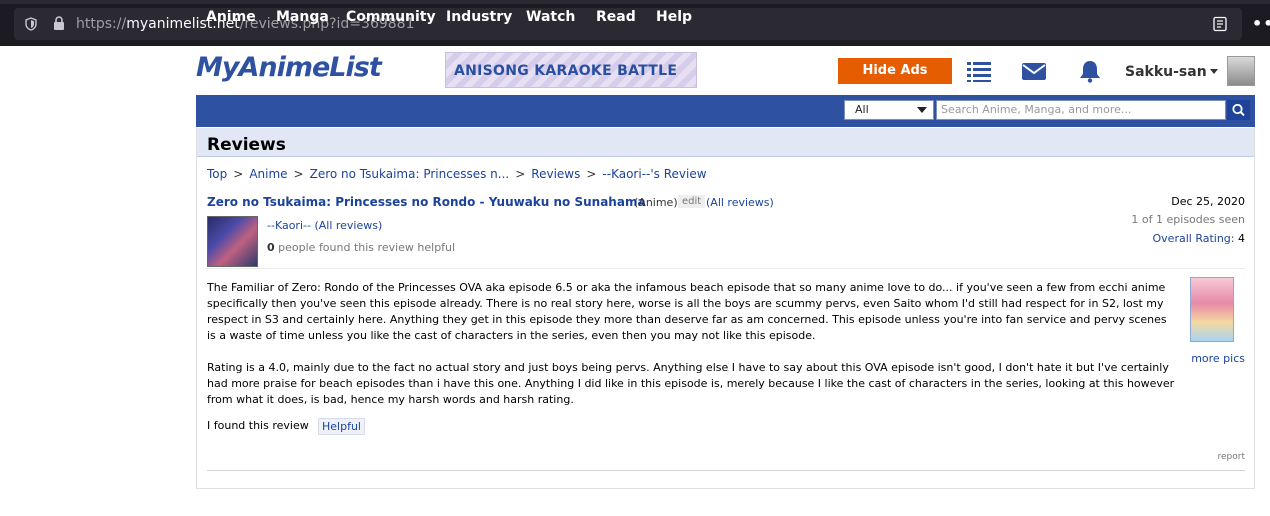 This screenshot has height=516, width=1270. I want to click on episodes-seen: 1 of 1 episodes seen, so click(1188, 219).